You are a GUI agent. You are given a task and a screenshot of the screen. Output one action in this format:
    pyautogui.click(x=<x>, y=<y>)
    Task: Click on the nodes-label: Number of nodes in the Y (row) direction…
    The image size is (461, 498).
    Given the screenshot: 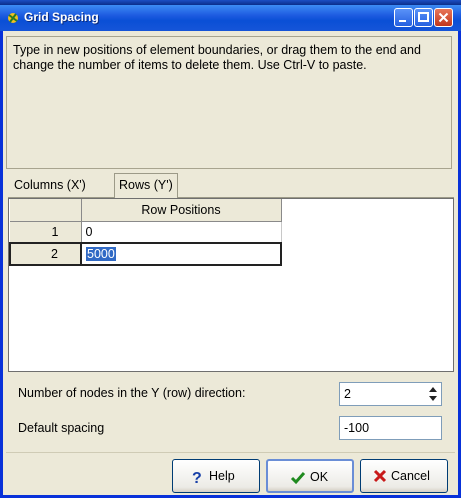 What is the action you would take?
    pyautogui.click(x=132, y=393)
    